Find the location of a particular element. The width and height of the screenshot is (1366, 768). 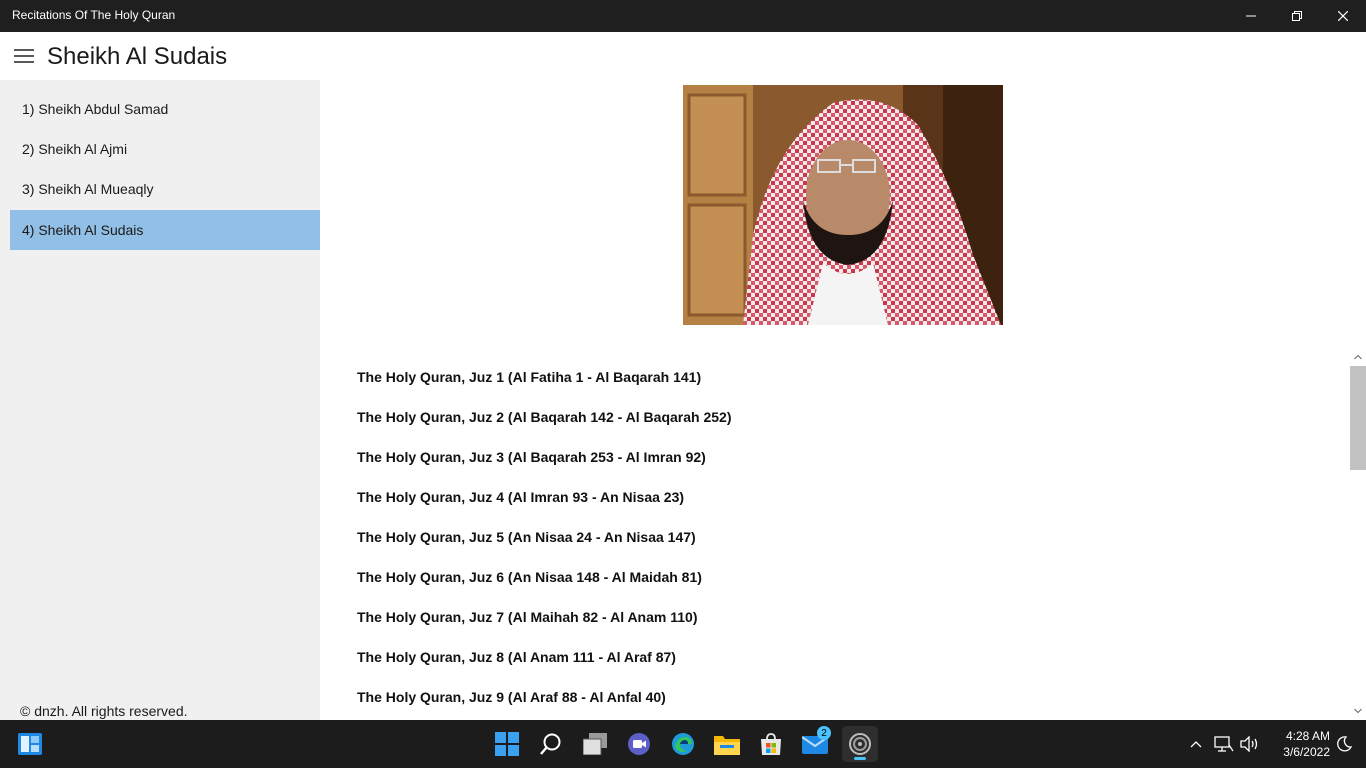

hamburger-icon is located at coordinates (24, 56).